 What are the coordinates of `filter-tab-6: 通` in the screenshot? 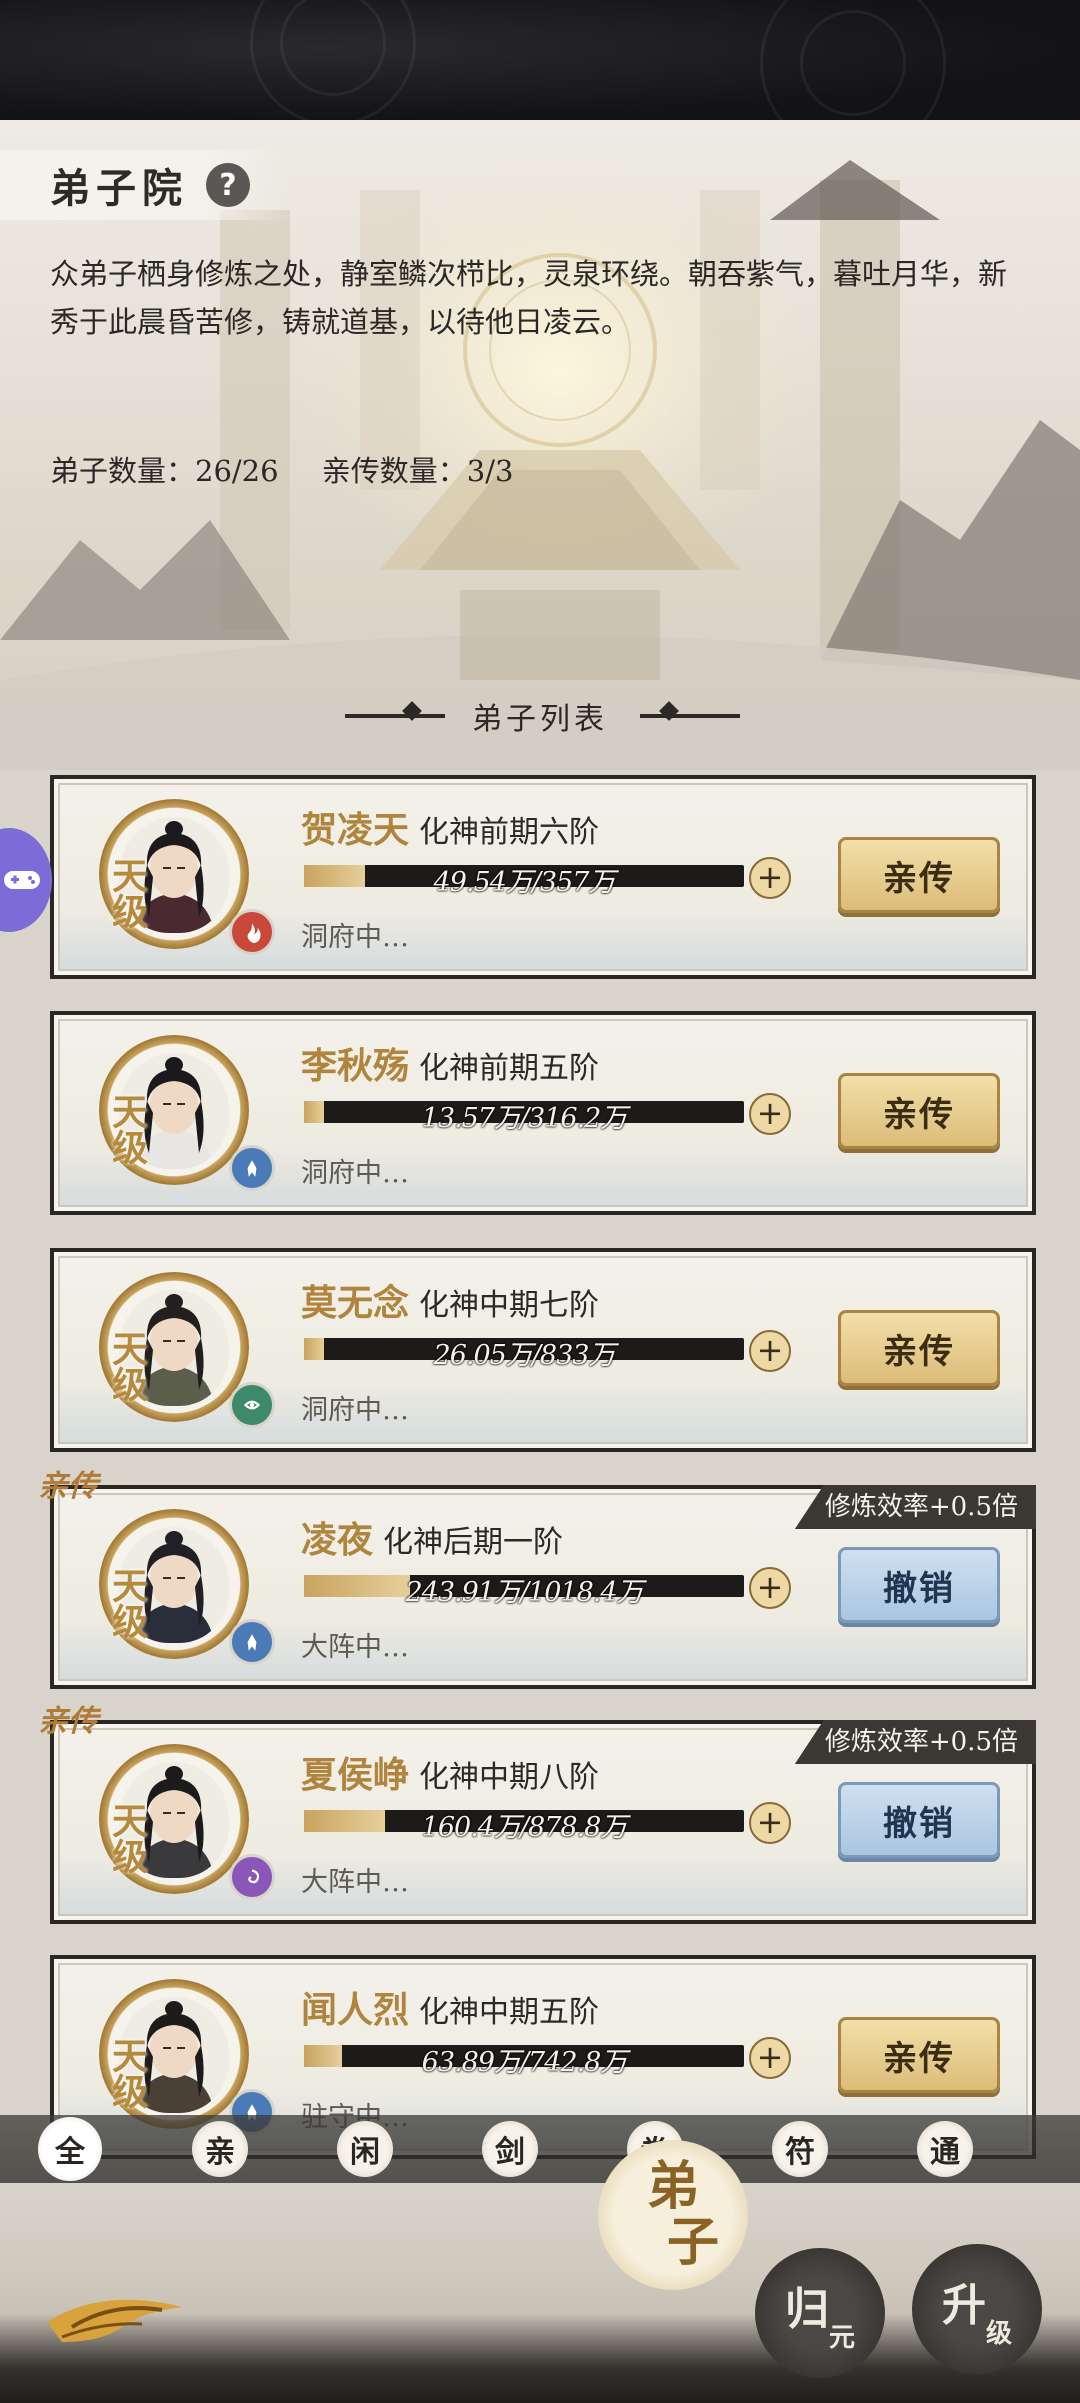 It's located at (945, 2149).